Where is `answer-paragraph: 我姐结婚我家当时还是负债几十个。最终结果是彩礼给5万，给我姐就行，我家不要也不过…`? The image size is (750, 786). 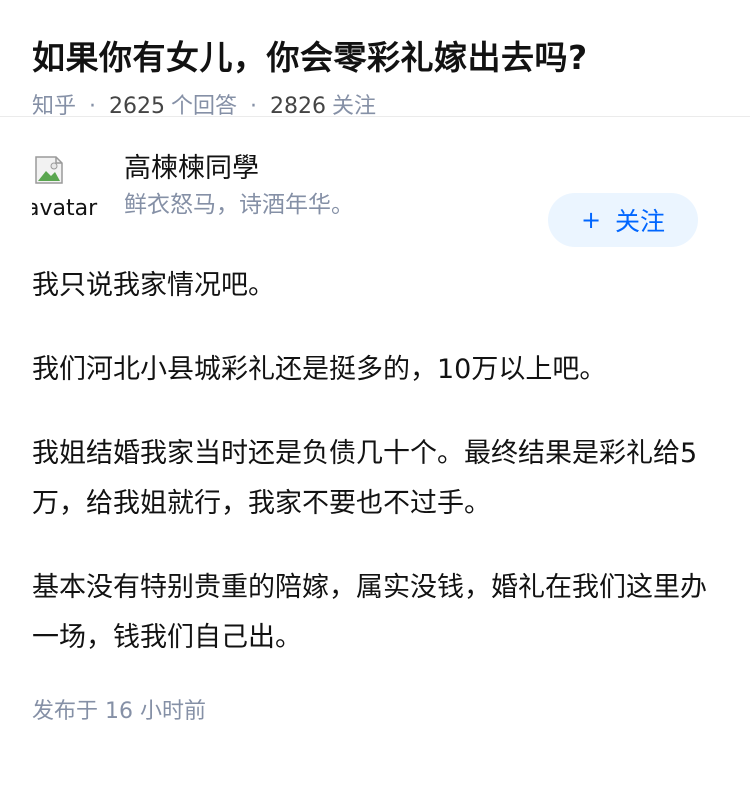
answer-paragraph: 我姐结婚我家当时还是负债几十个。最终结果是彩礼给5万，给我姐就行，我家不要也不过… is located at coordinates (365, 478).